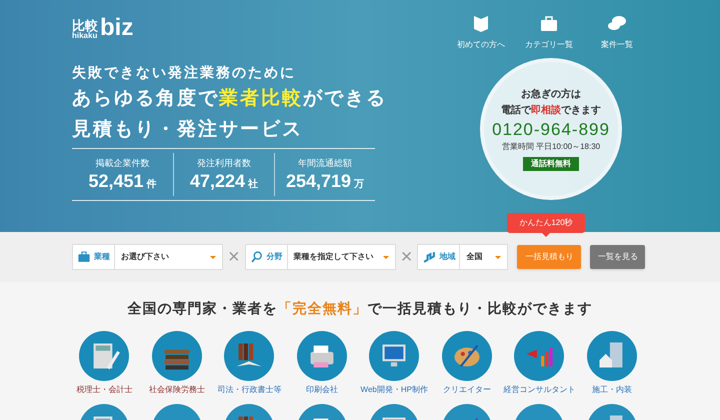  What do you see at coordinates (466, 390) in the screenshot?
I see `category-link: クリエイター` at bounding box center [466, 390].